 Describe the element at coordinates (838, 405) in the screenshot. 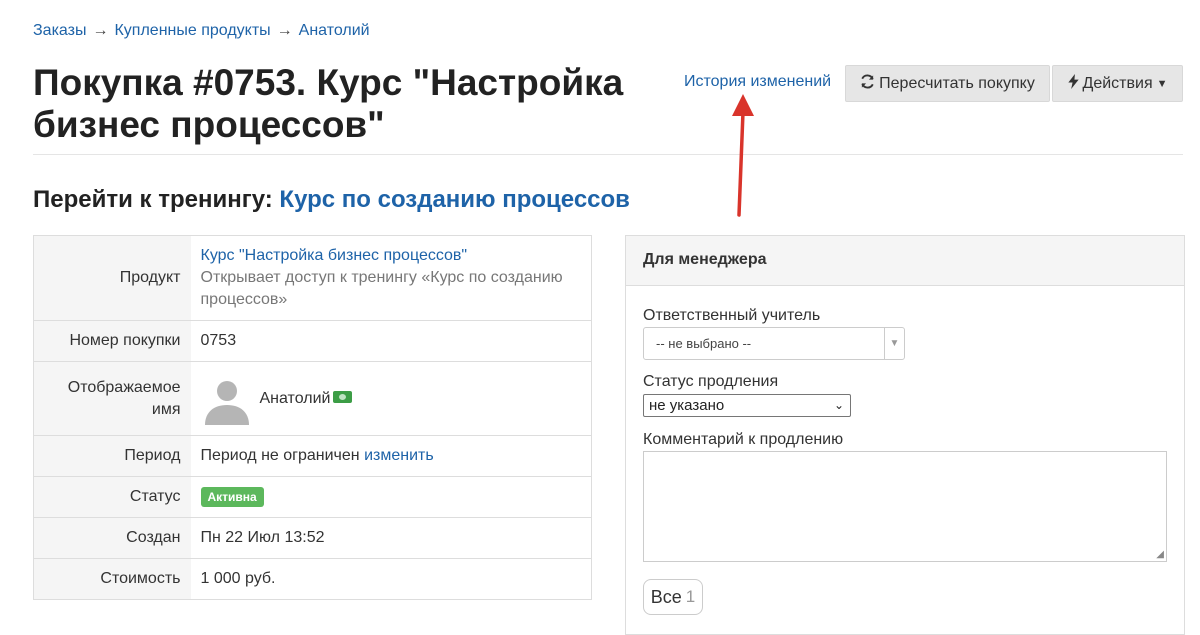

I see `chevron-down-icon: ⌄` at that location.